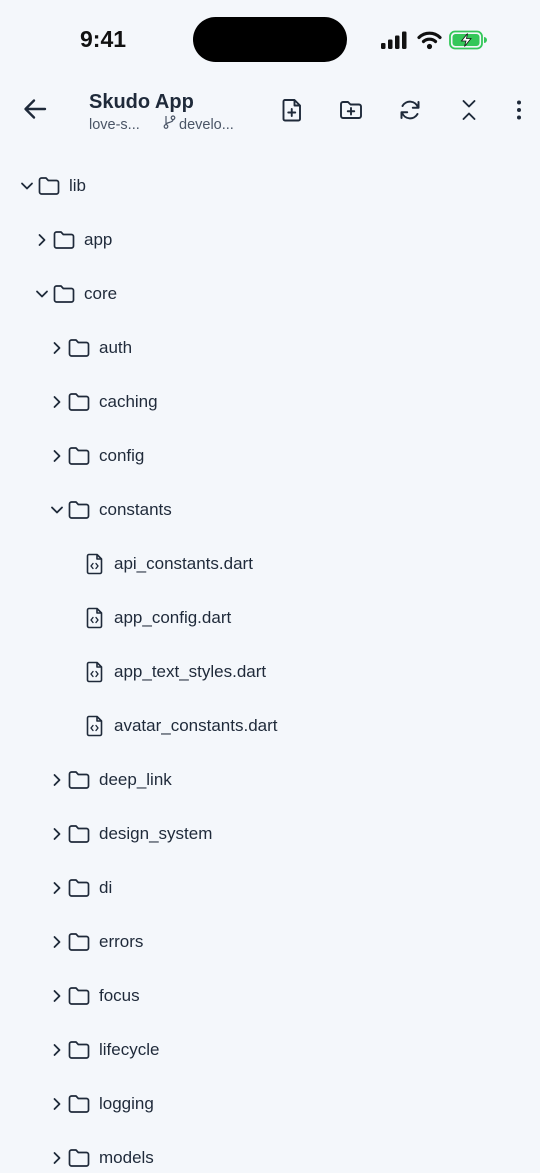  I want to click on new-folder-button, so click(351, 112).